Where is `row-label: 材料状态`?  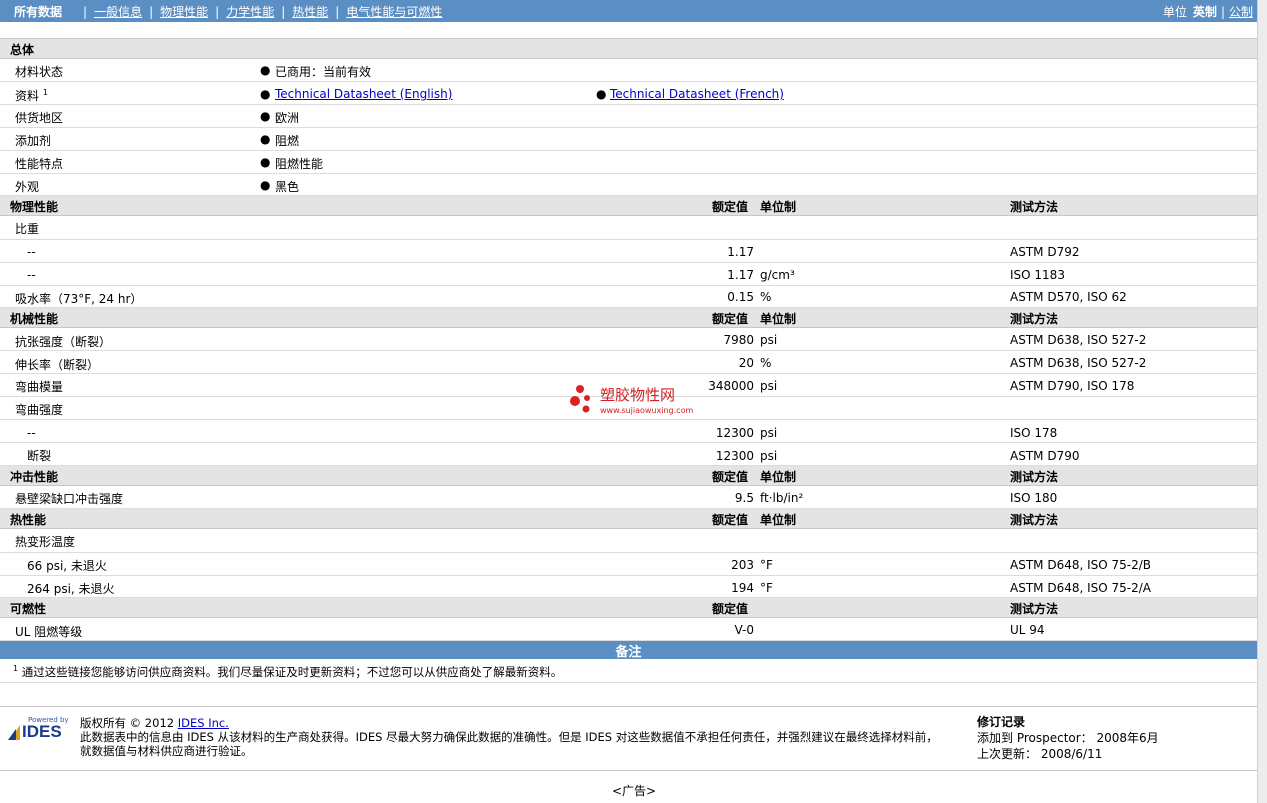 row-label: 材料状态 is located at coordinates (39, 72).